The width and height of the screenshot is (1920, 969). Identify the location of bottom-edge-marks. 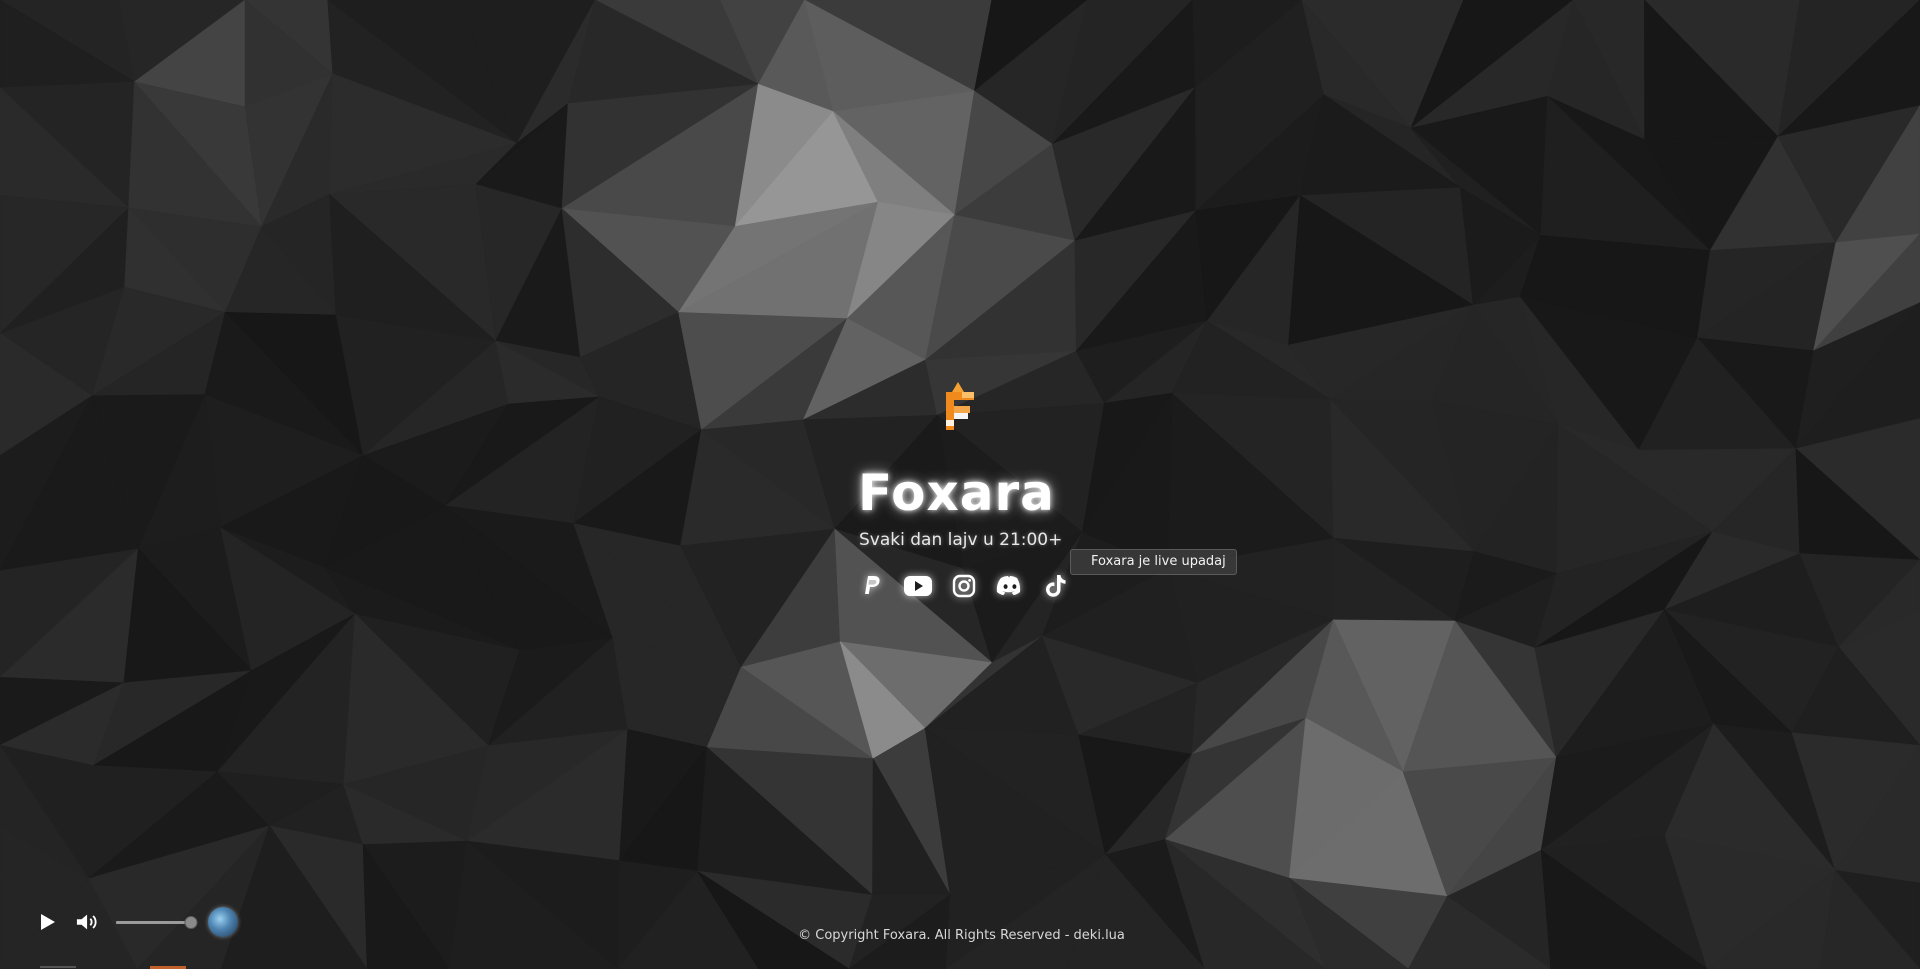
(113, 967).